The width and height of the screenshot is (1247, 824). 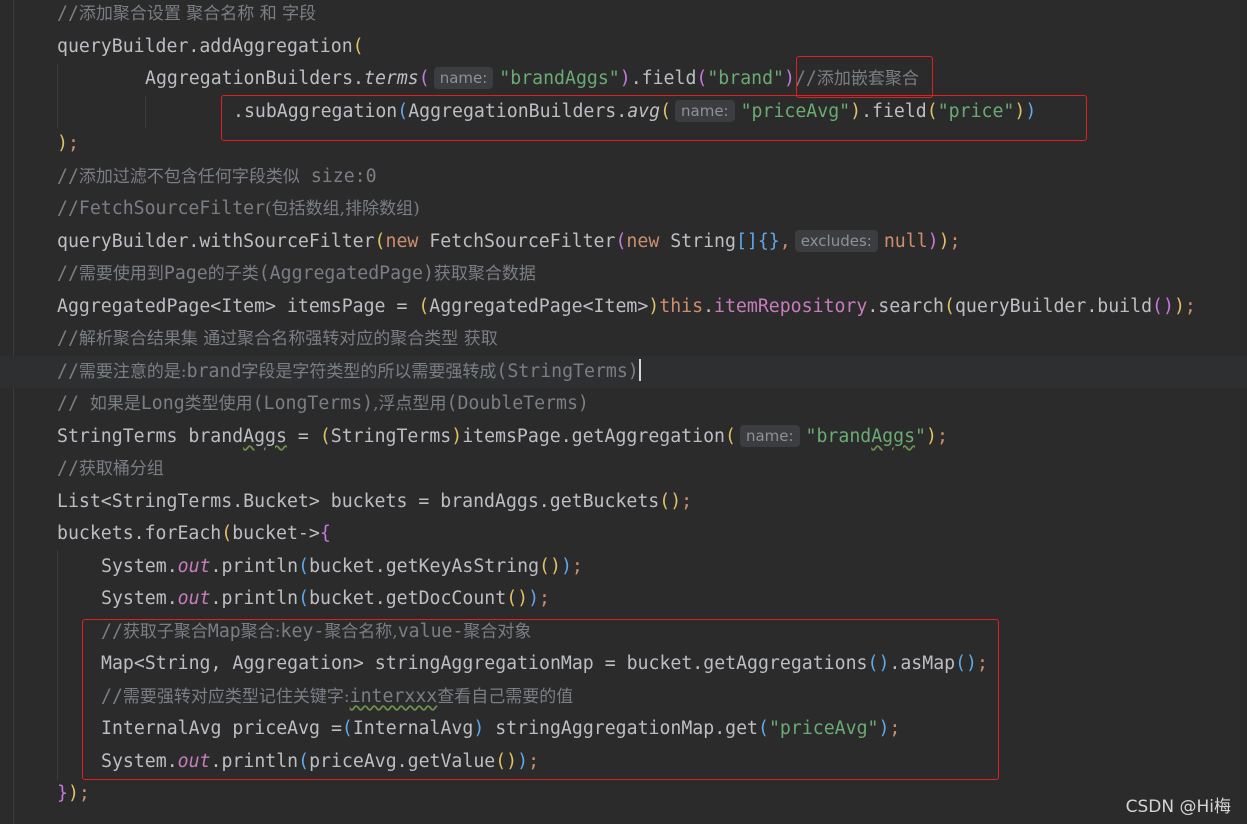 I want to click on code-token: (包括数组,排除数组), so click(x=342, y=209).